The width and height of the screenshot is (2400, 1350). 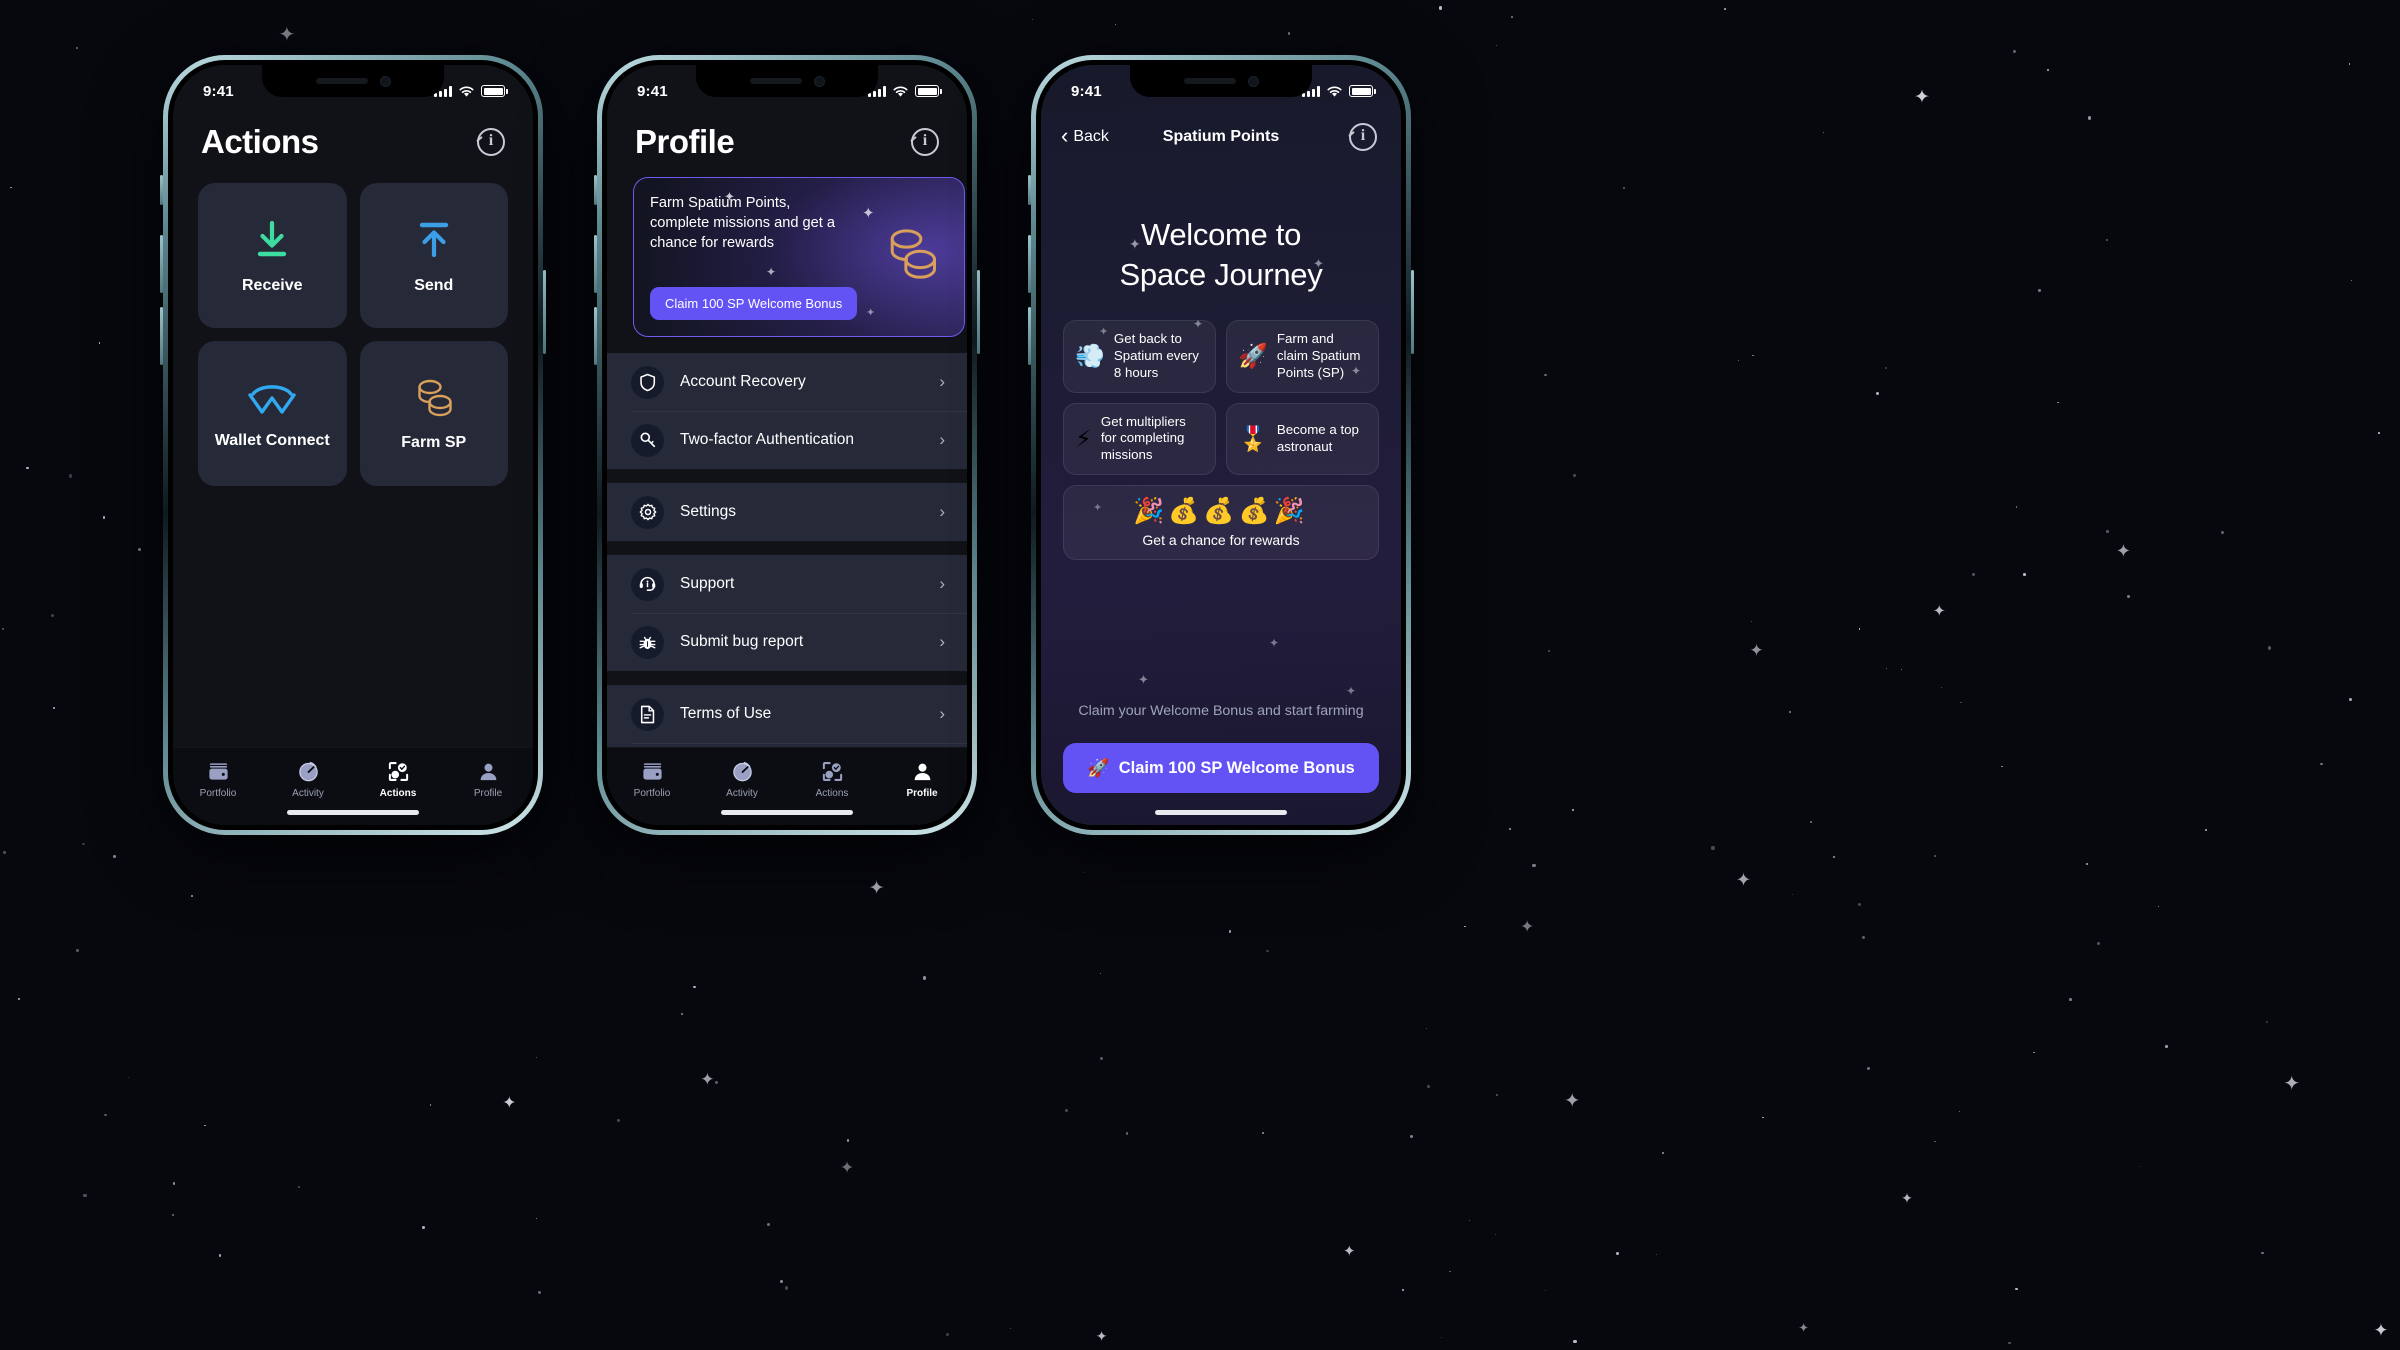 I want to click on menu-item-account-recovery: Account Recovery ›, so click(x=787, y=382).